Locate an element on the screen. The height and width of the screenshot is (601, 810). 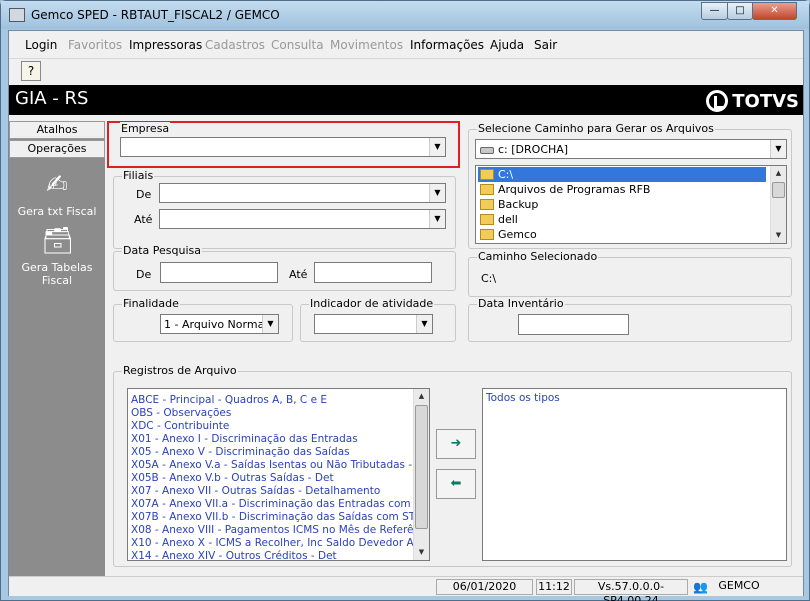
totvs-logo: TOTVS is located at coordinates (752, 101).